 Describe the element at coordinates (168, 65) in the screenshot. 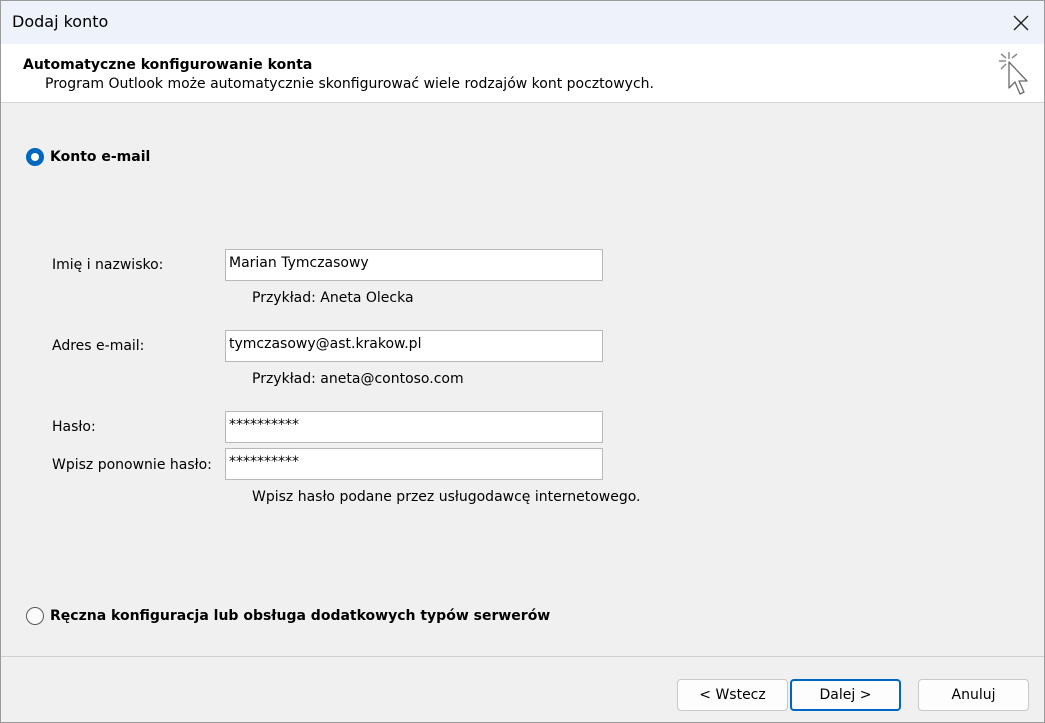

I see `header-title: Automatyczne konfigurowanie konta` at that location.